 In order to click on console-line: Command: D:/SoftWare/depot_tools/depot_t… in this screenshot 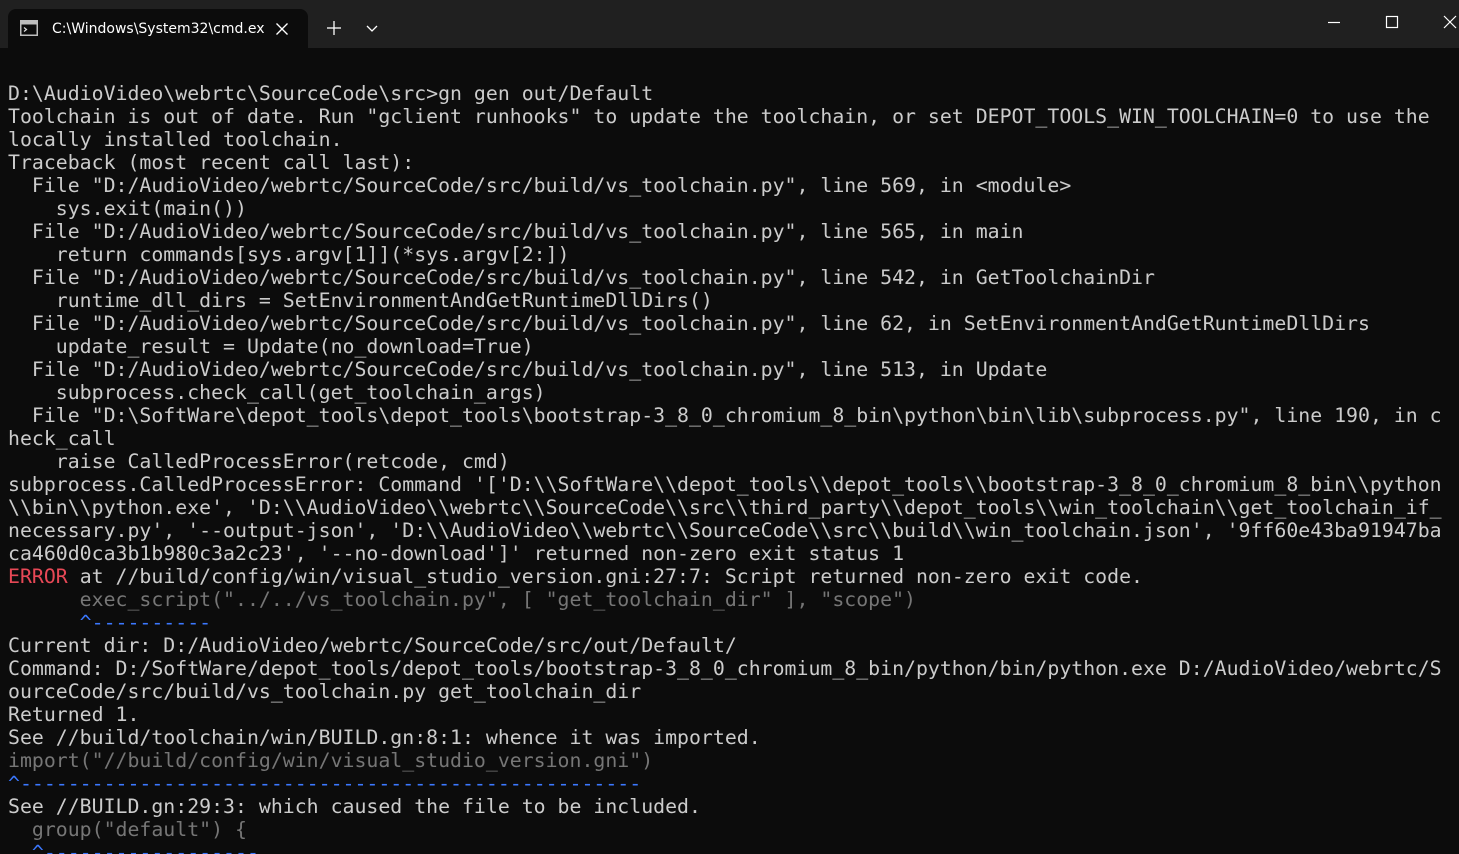, I will do `click(733, 668)`.